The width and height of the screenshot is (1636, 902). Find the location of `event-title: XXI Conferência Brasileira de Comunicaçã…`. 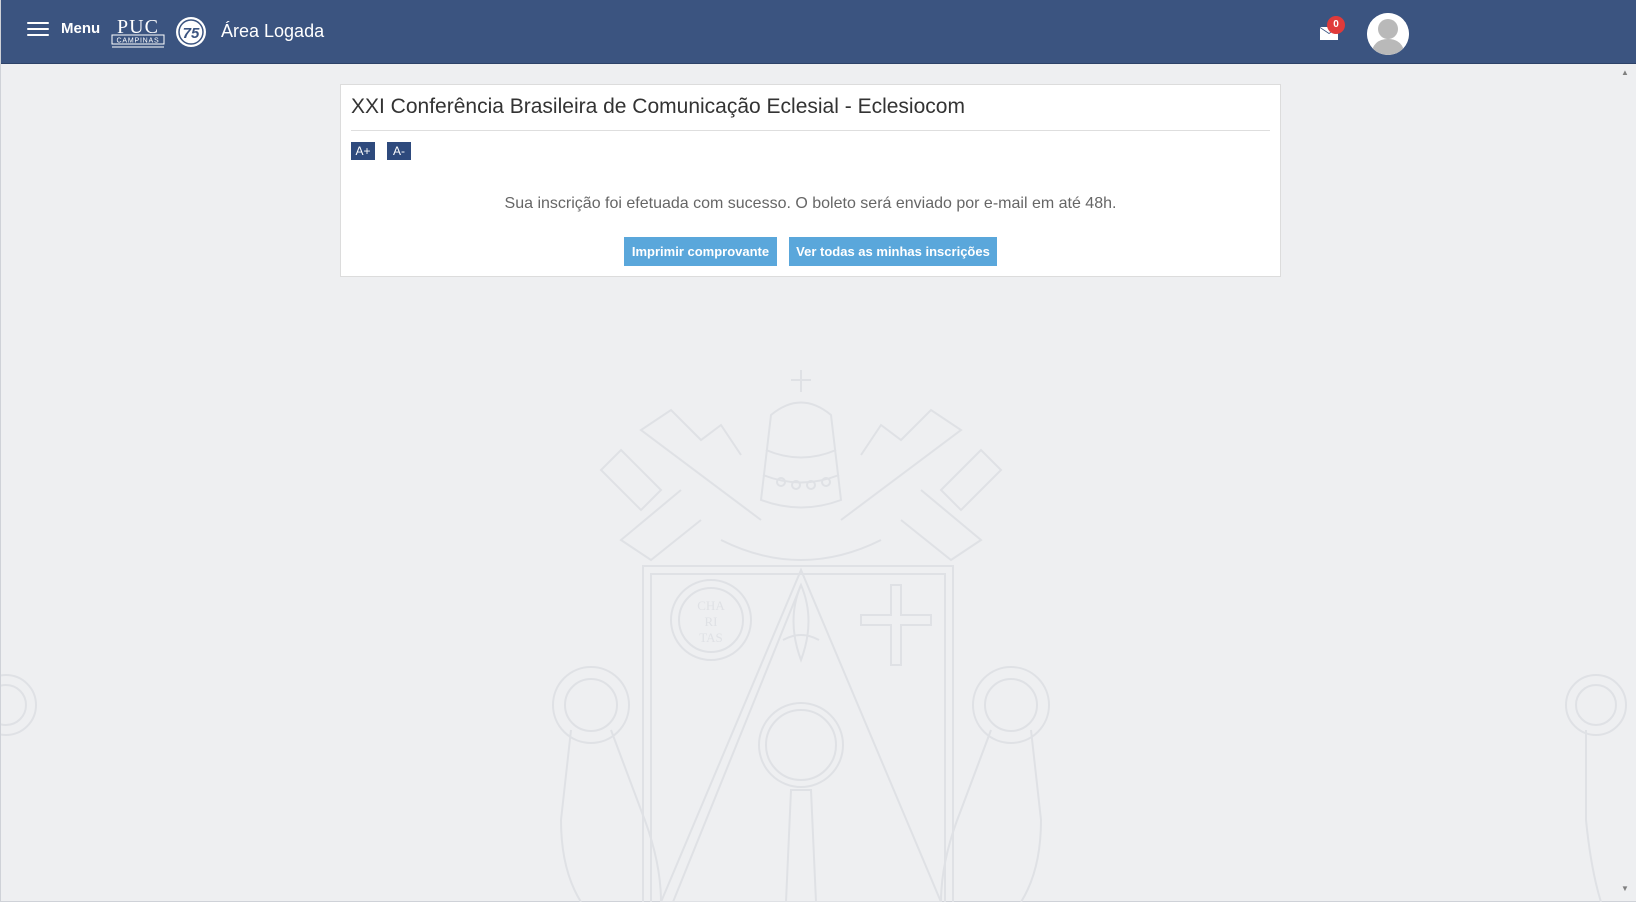

event-title: XXI Conferência Brasileira de Comunicaçã… is located at coordinates (658, 106).